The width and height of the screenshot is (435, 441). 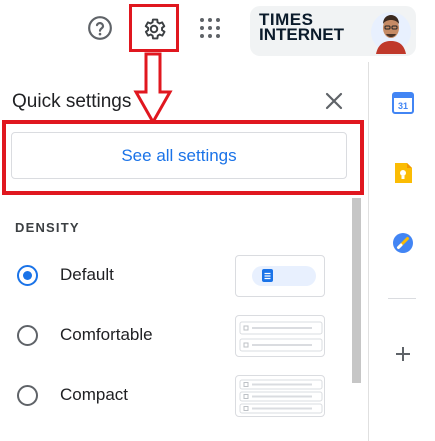 What do you see at coordinates (403, 173) in the screenshot?
I see `keep-icon` at bounding box center [403, 173].